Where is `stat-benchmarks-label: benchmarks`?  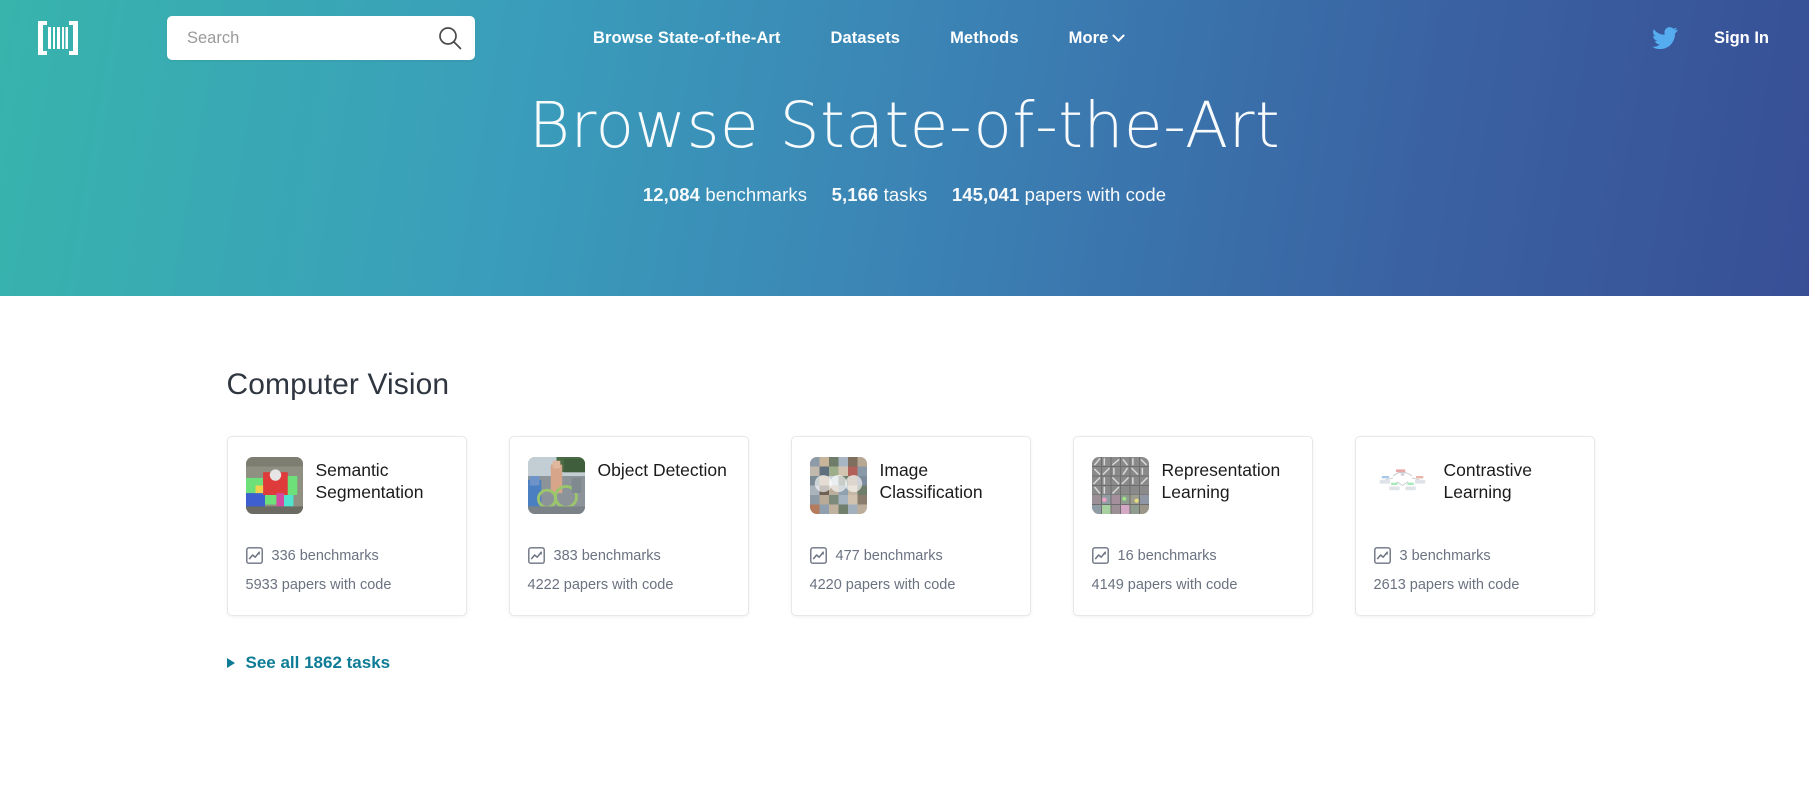 stat-benchmarks-label: benchmarks is located at coordinates (756, 195).